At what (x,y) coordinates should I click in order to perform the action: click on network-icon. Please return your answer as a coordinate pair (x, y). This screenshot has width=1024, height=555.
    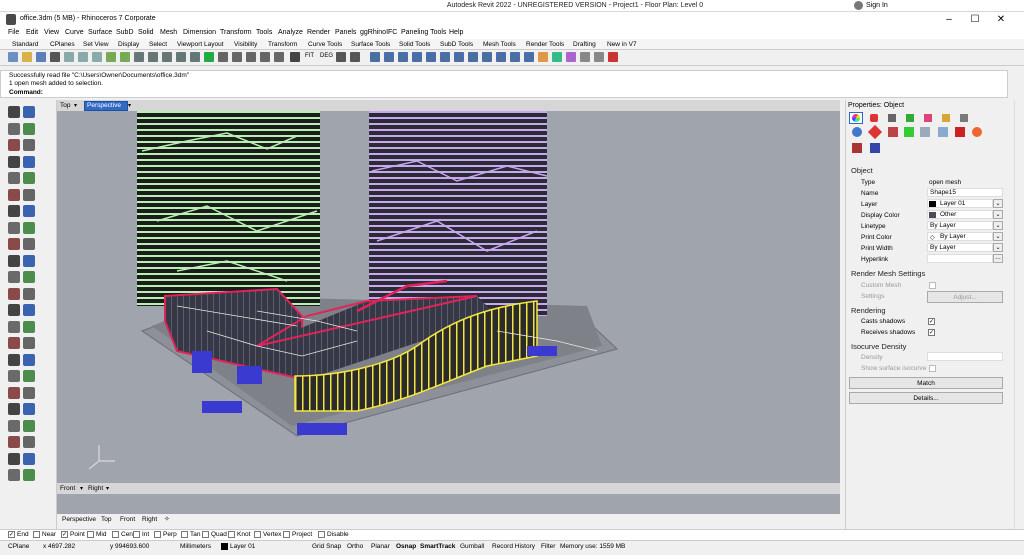
    Looking at the image, I should click on (29, 244).